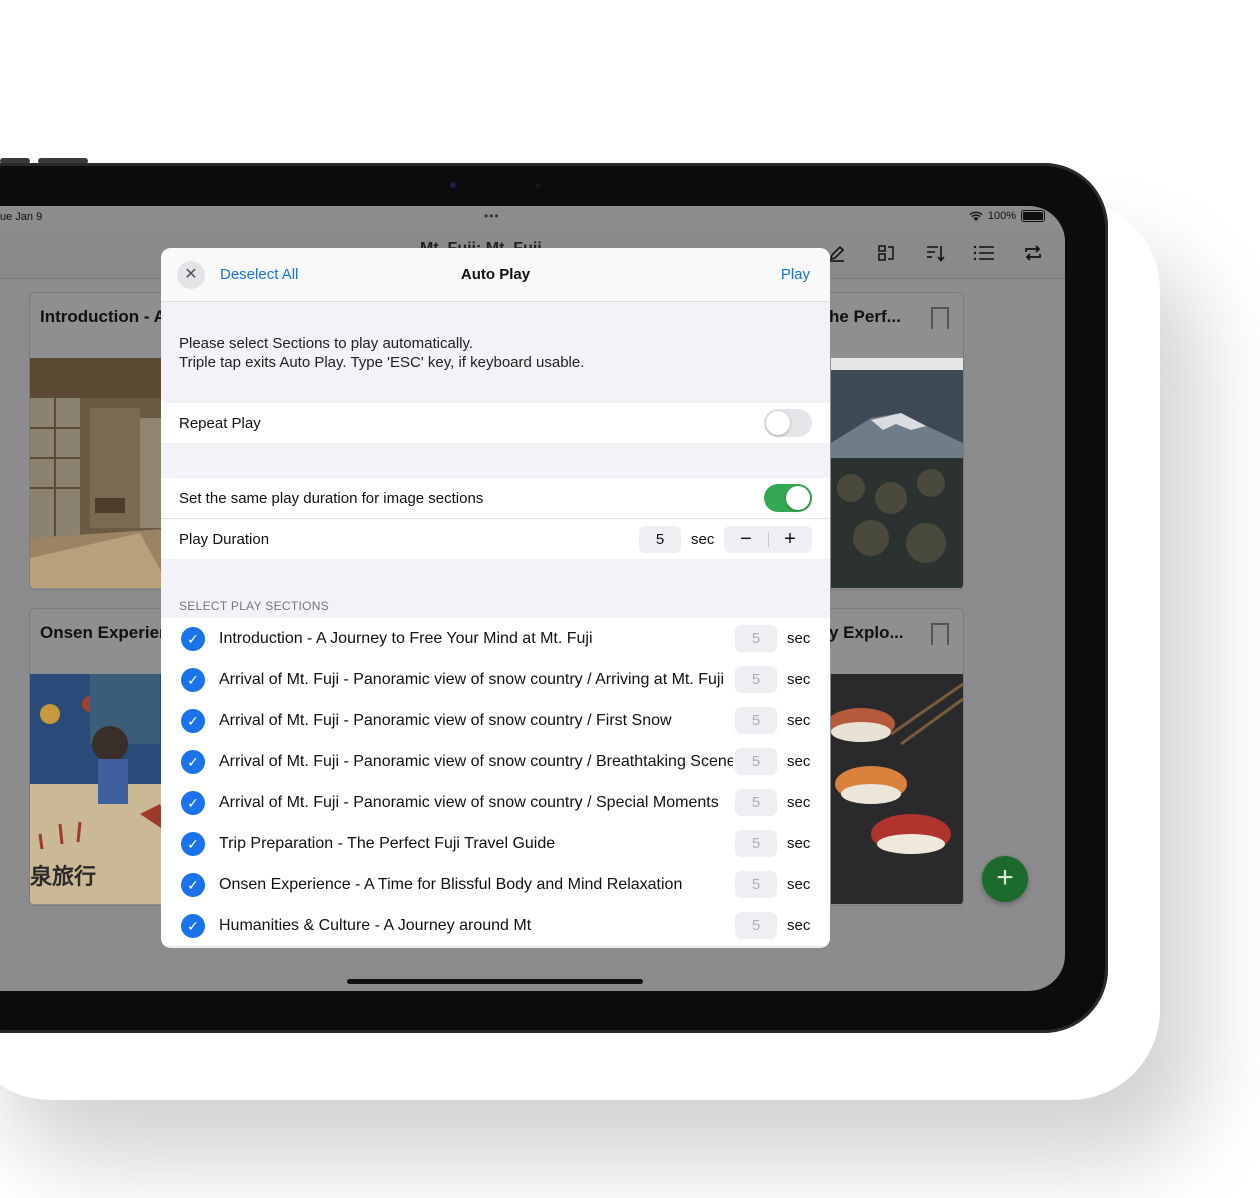  What do you see at coordinates (537, 185) in the screenshot?
I see `sensor` at bounding box center [537, 185].